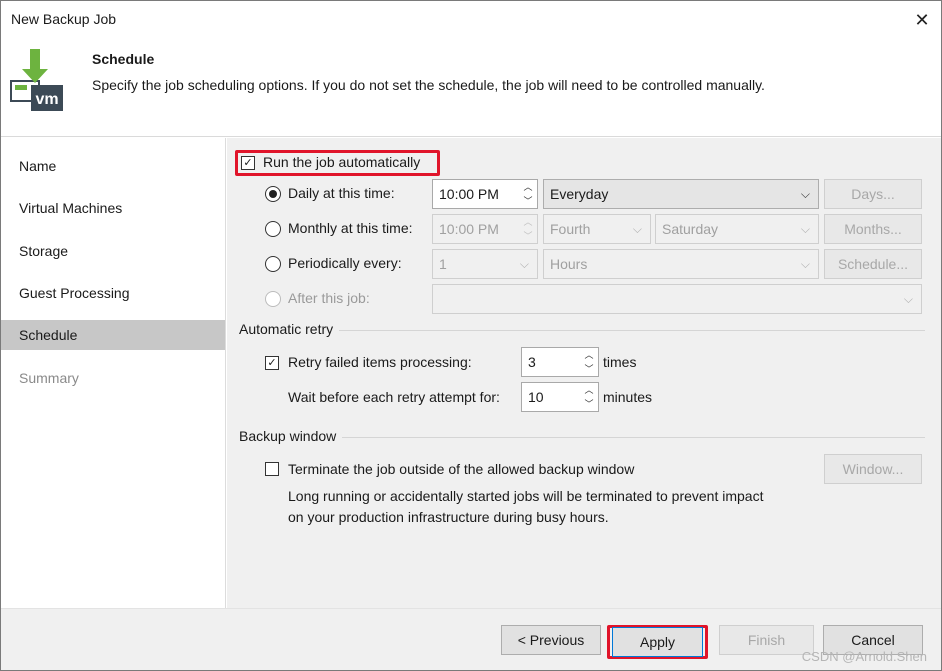  What do you see at coordinates (394, 397) in the screenshot?
I see `wait-label: Wait before each retry attempt for:` at bounding box center [394, 397].